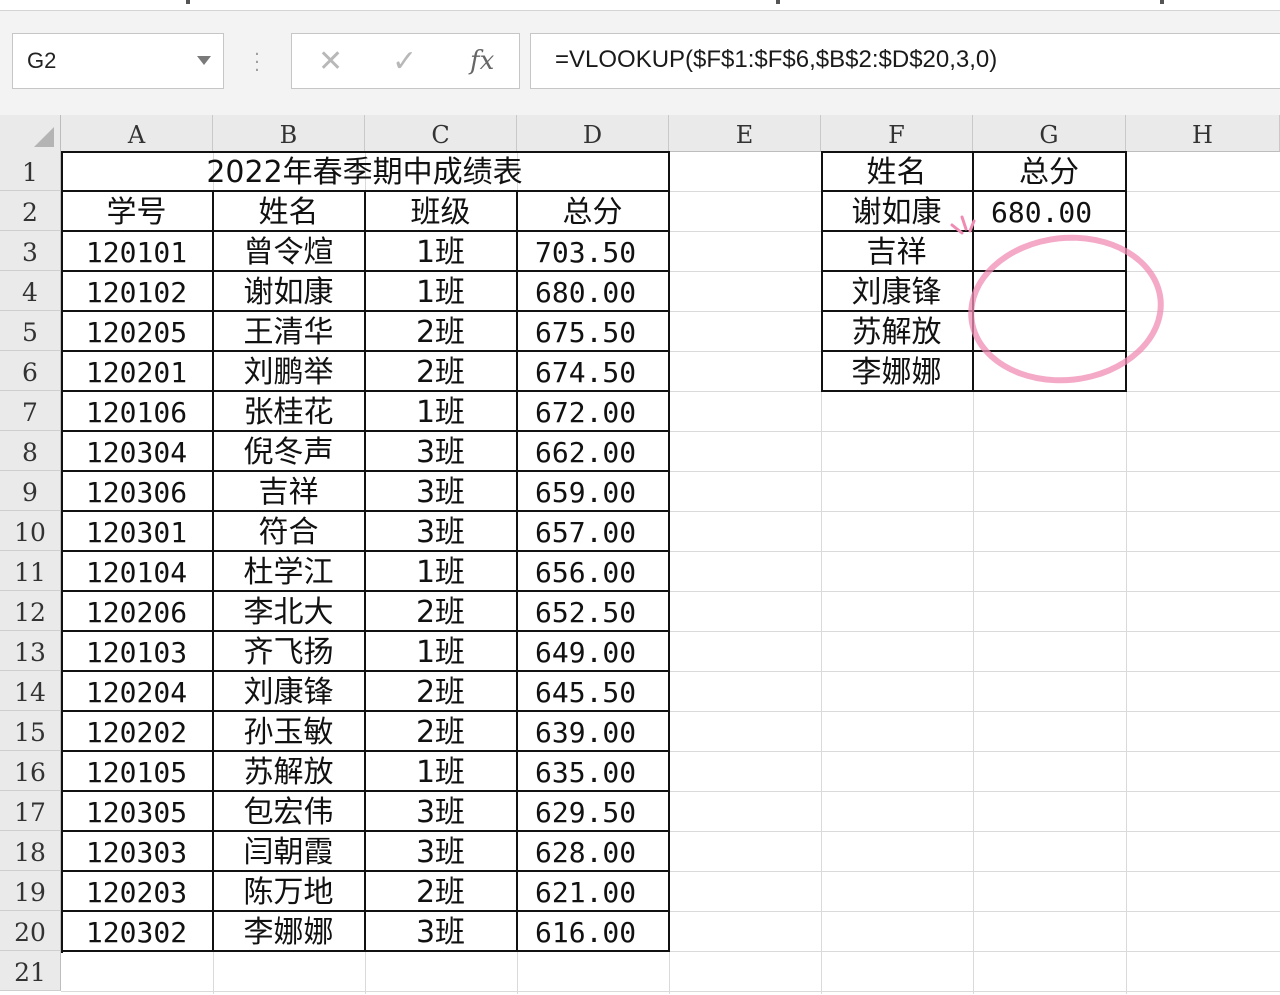  Describe the element at coordinates (137, 691) in the screenshot. I see `table-cell: 120204` at that location.